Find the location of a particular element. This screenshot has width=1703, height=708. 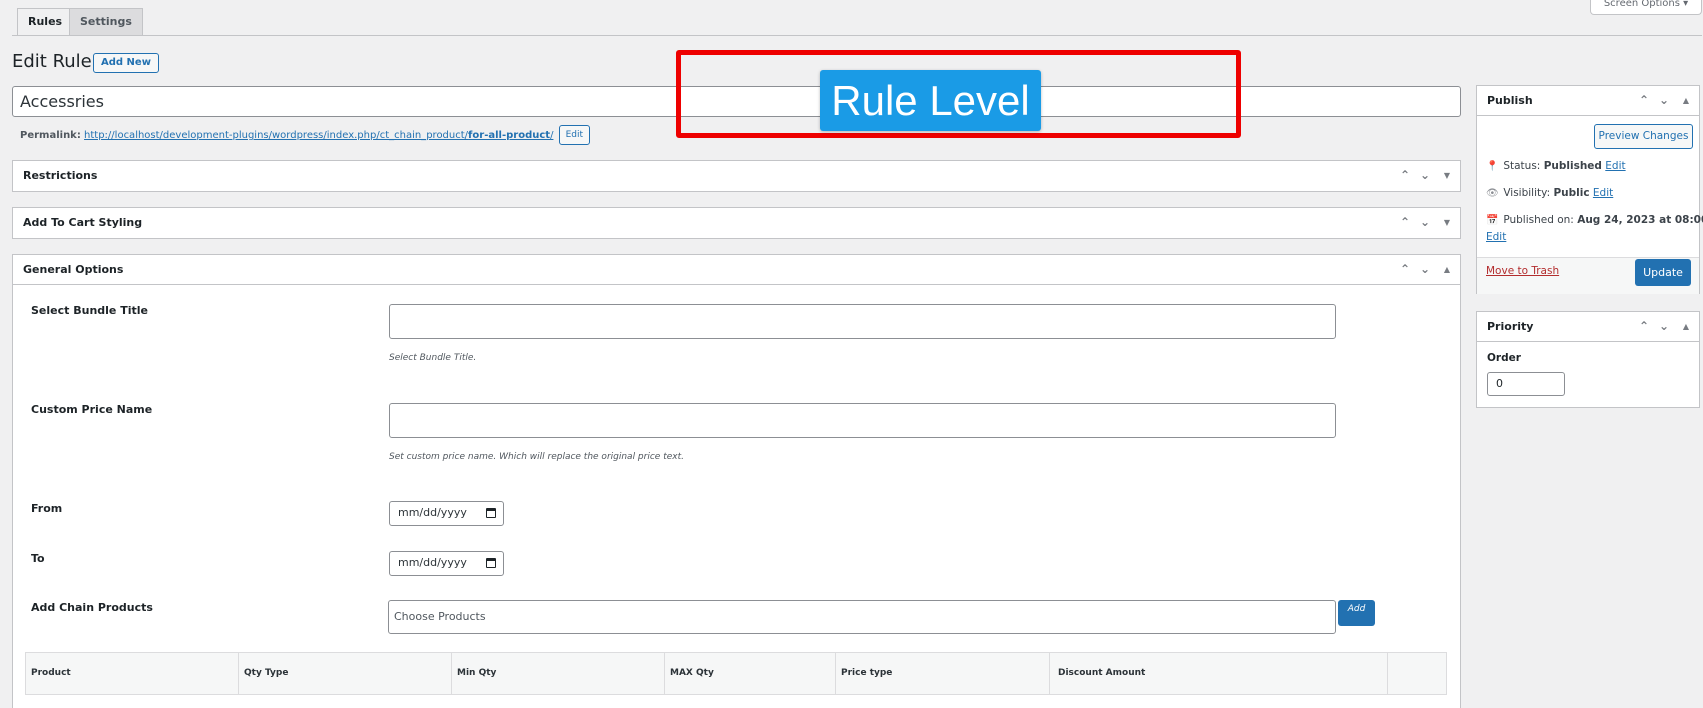

bundle-title-help: Select Bundle Title. is located at coordinates (433, 358).